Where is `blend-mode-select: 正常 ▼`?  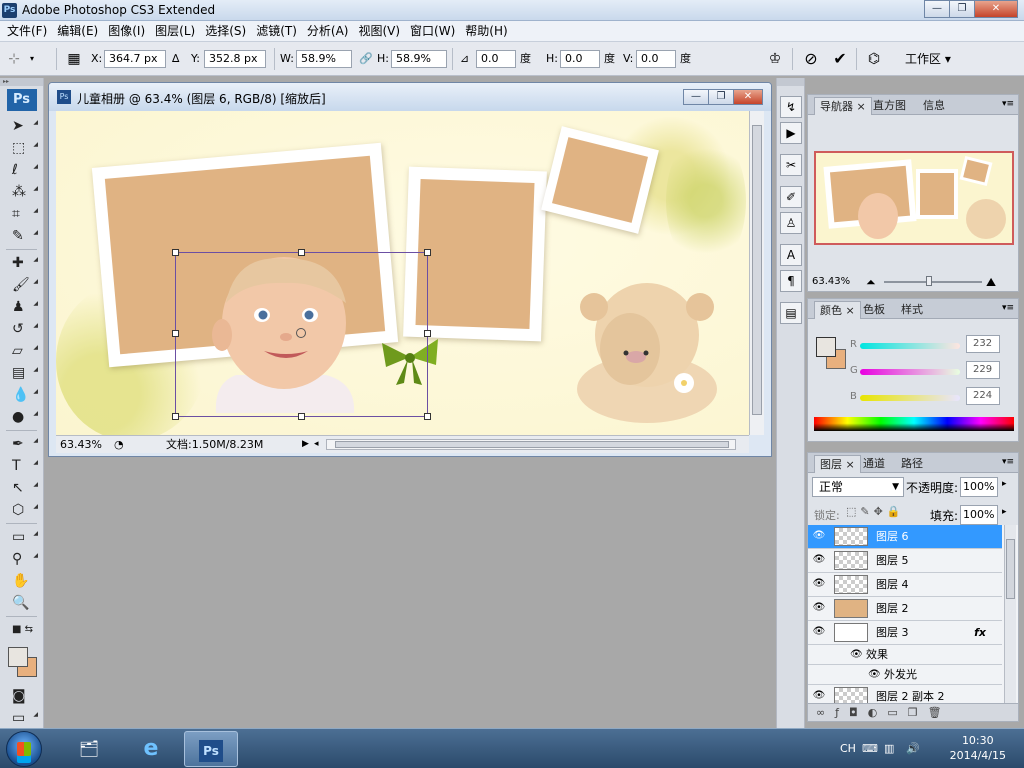
blend-mode-select: 正常 ▼ is located at coordinates (858, 487).